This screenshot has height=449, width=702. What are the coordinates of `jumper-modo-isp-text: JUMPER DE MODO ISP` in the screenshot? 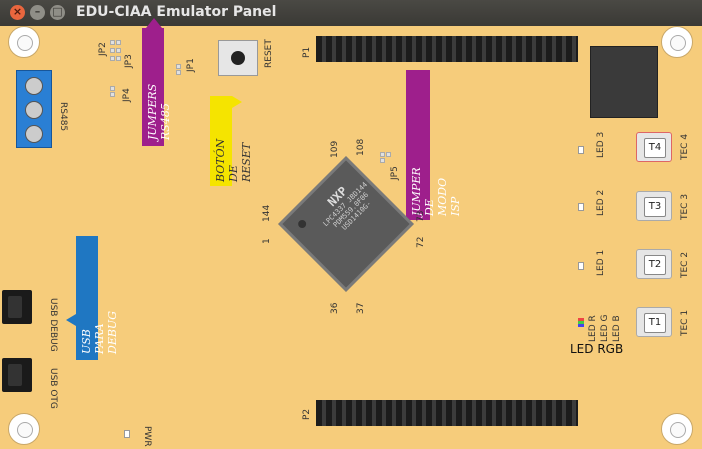 It's located at (436, 191).